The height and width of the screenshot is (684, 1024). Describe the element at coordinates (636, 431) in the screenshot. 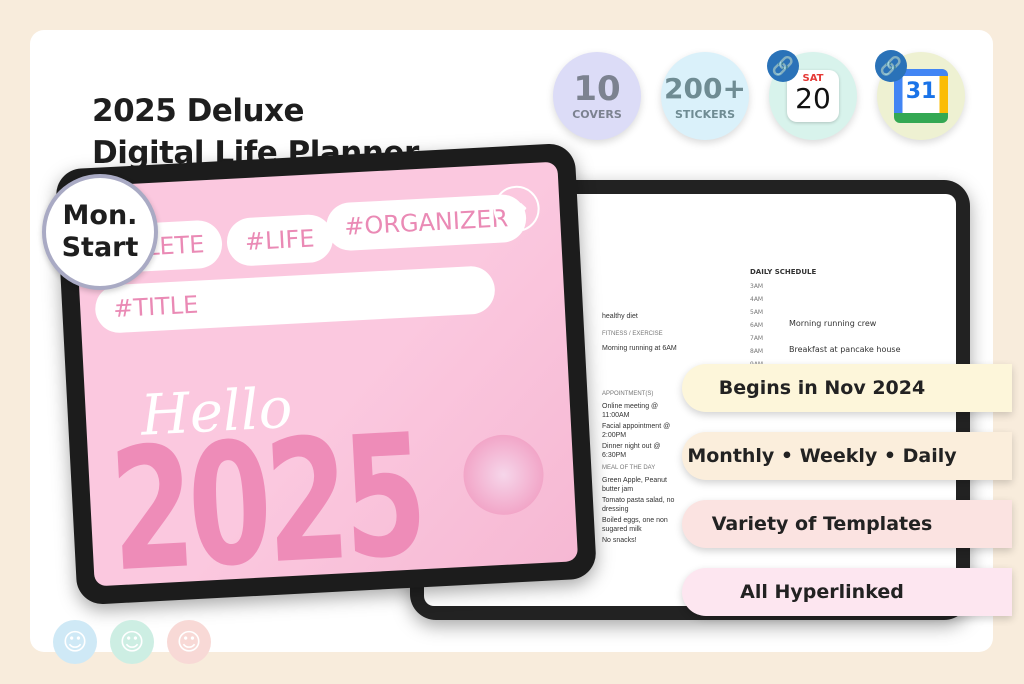

I see `appointment: Facial appointment @ 2:00PM` at that location.